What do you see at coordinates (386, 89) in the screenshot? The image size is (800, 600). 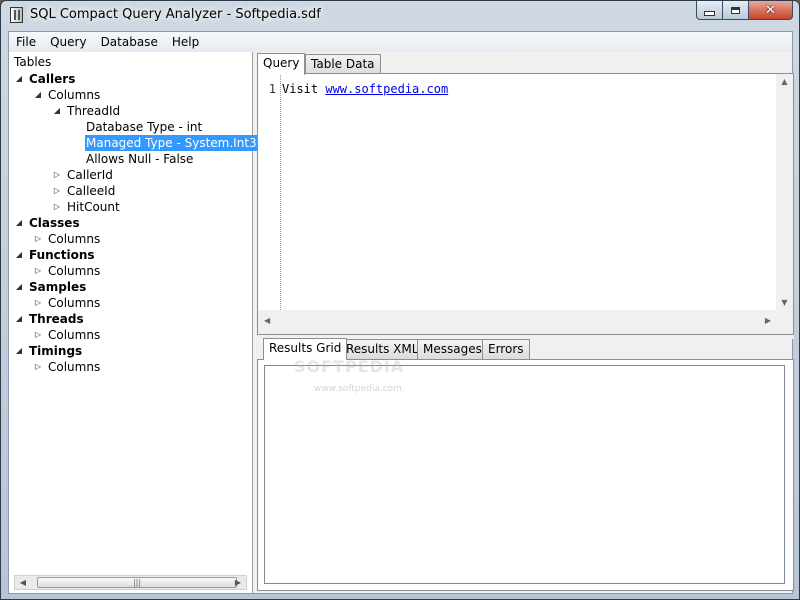 I see `query-link: www.softpedia.com` at bounding box center [386, 89].